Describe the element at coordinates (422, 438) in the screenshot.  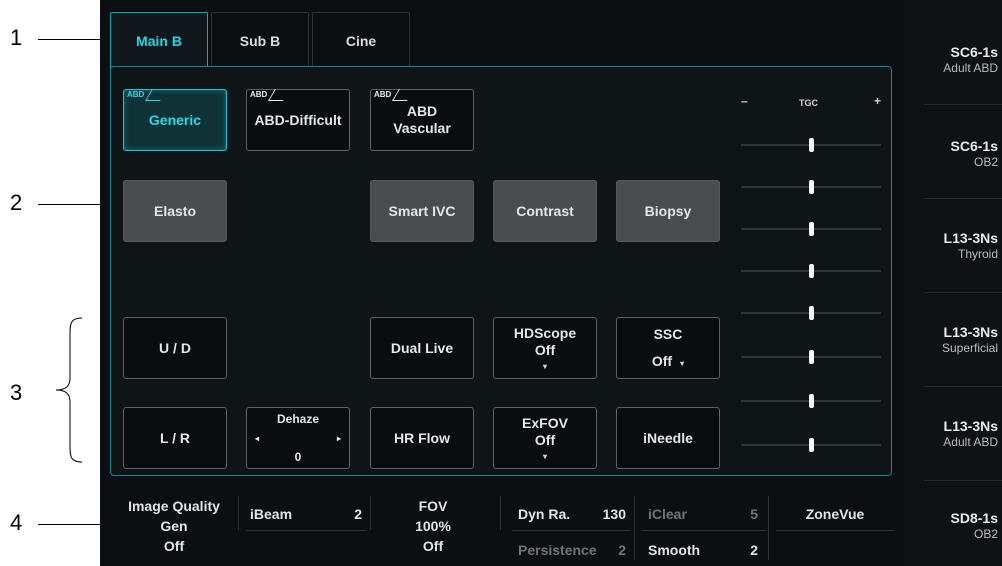
I see `hr-flow-button: HR Flow` at that location.